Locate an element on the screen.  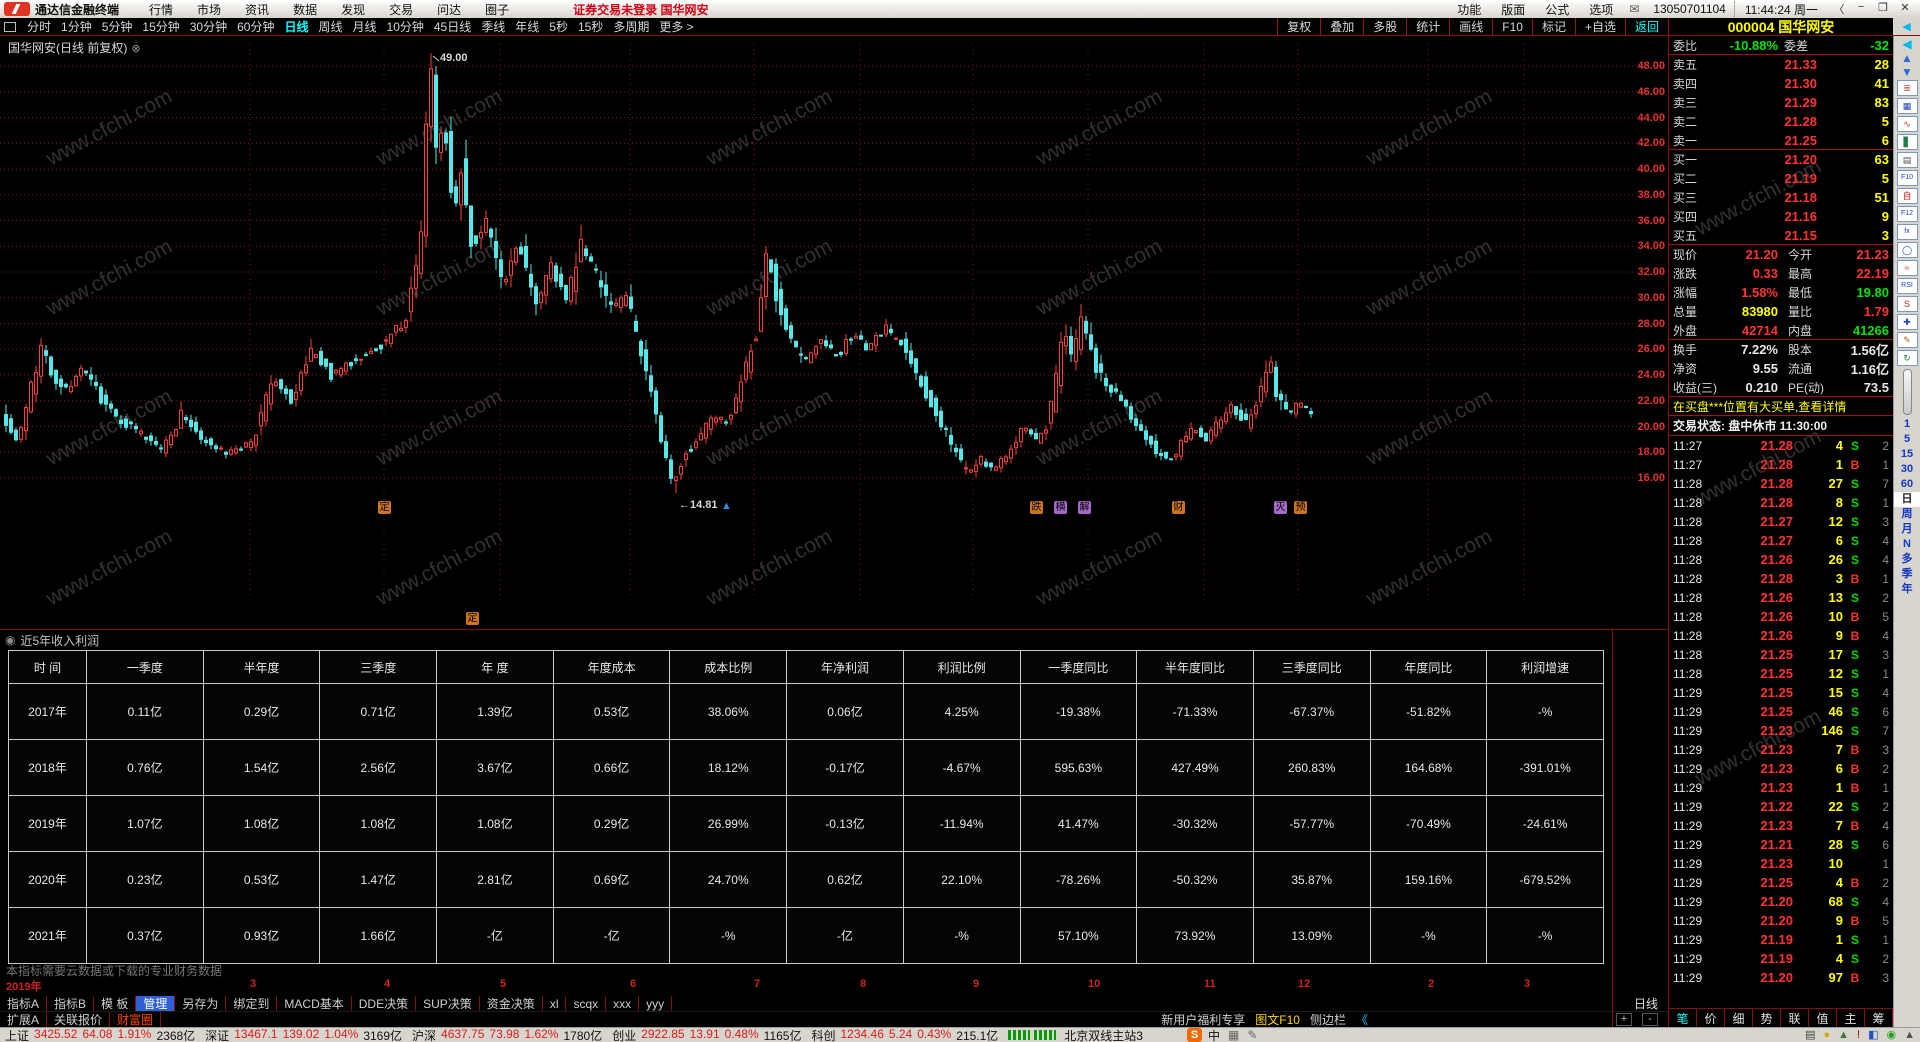
ask-row: 卖四 21.30 41 is located at coordinates (1781, 83).